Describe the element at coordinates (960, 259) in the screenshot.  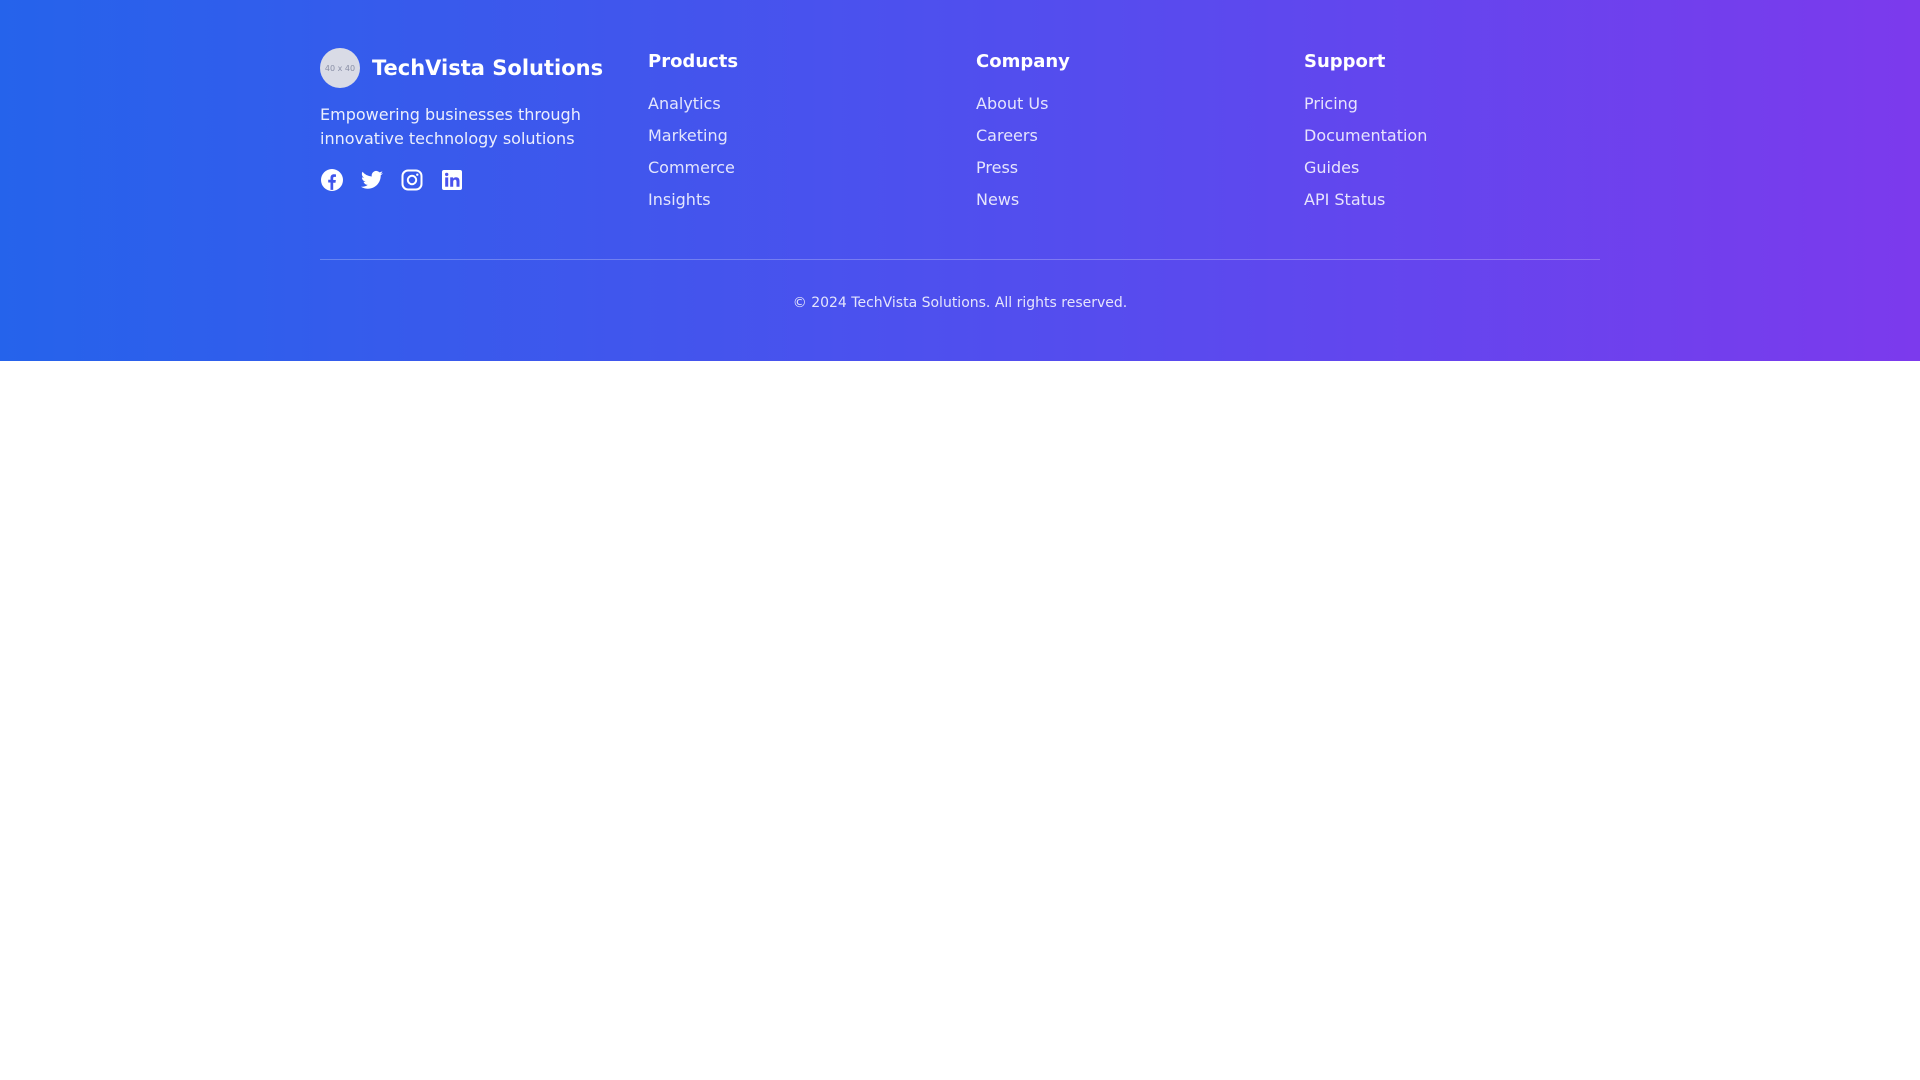
I see `footer-divider` at that location.